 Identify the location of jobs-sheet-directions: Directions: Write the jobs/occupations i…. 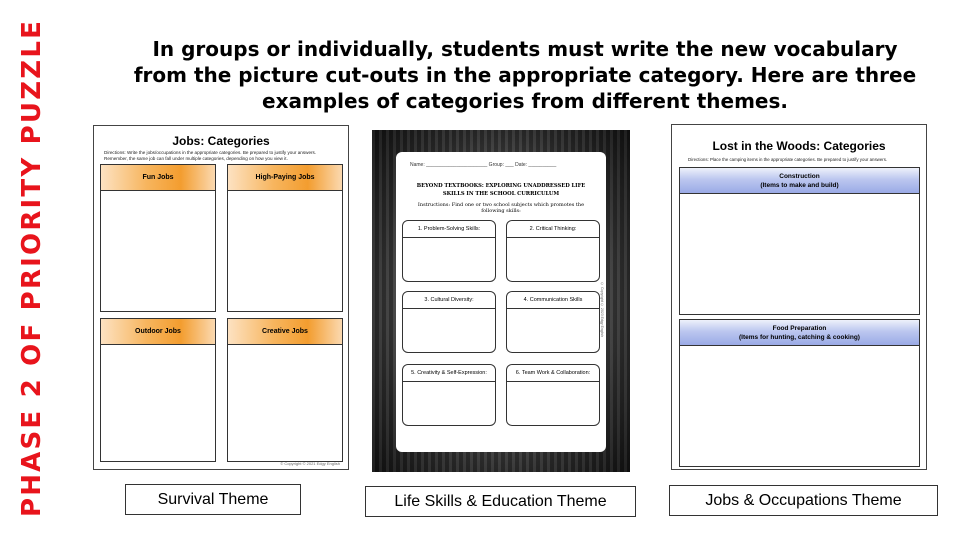
(222, 156).